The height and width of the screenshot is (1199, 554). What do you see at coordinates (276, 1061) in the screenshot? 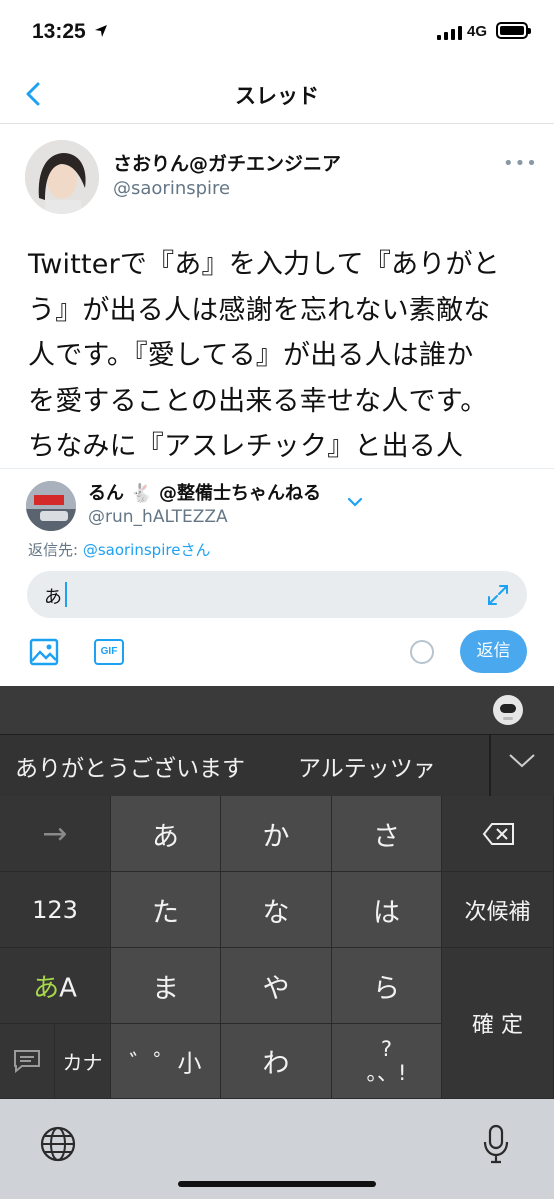
I see `key-wa: わ` at bounding box center [276, 1061].